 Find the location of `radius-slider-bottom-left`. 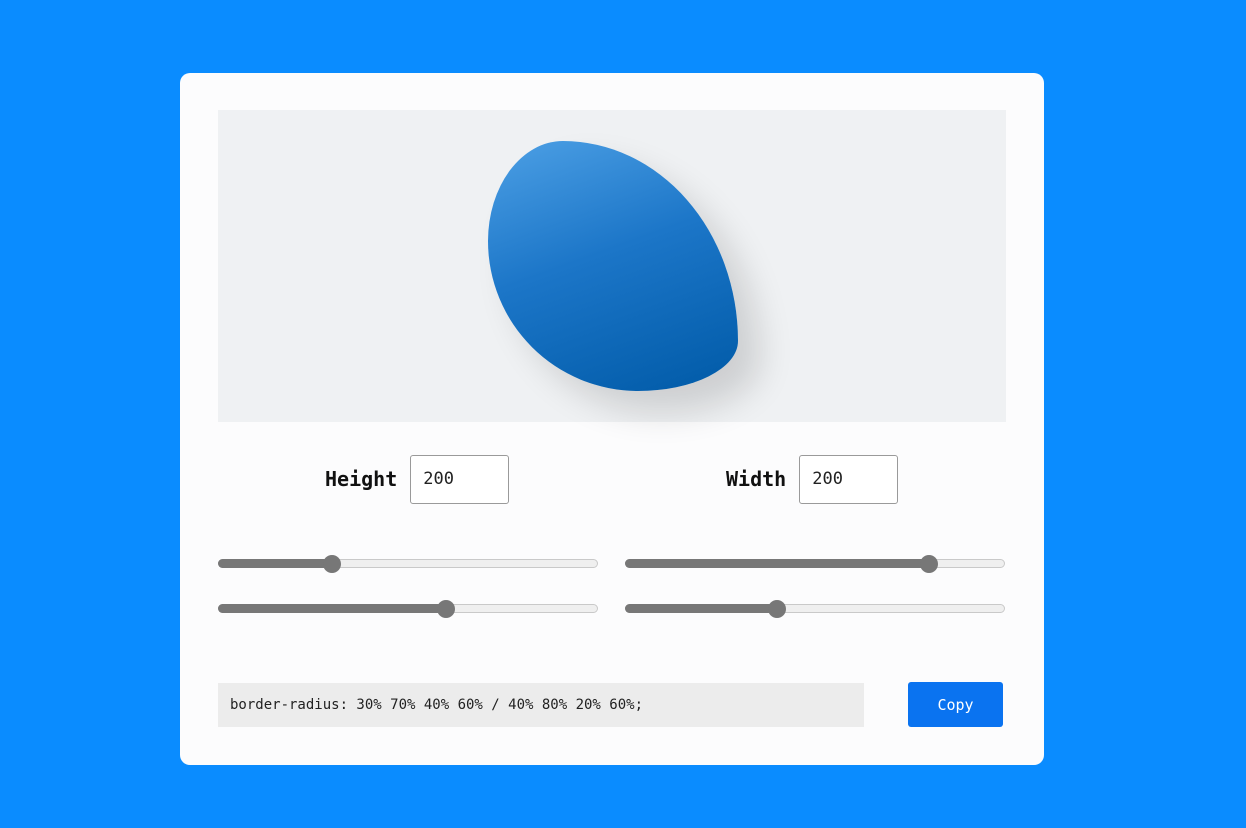

radius-slider-bottom-left is located at coordinates (408, 609).